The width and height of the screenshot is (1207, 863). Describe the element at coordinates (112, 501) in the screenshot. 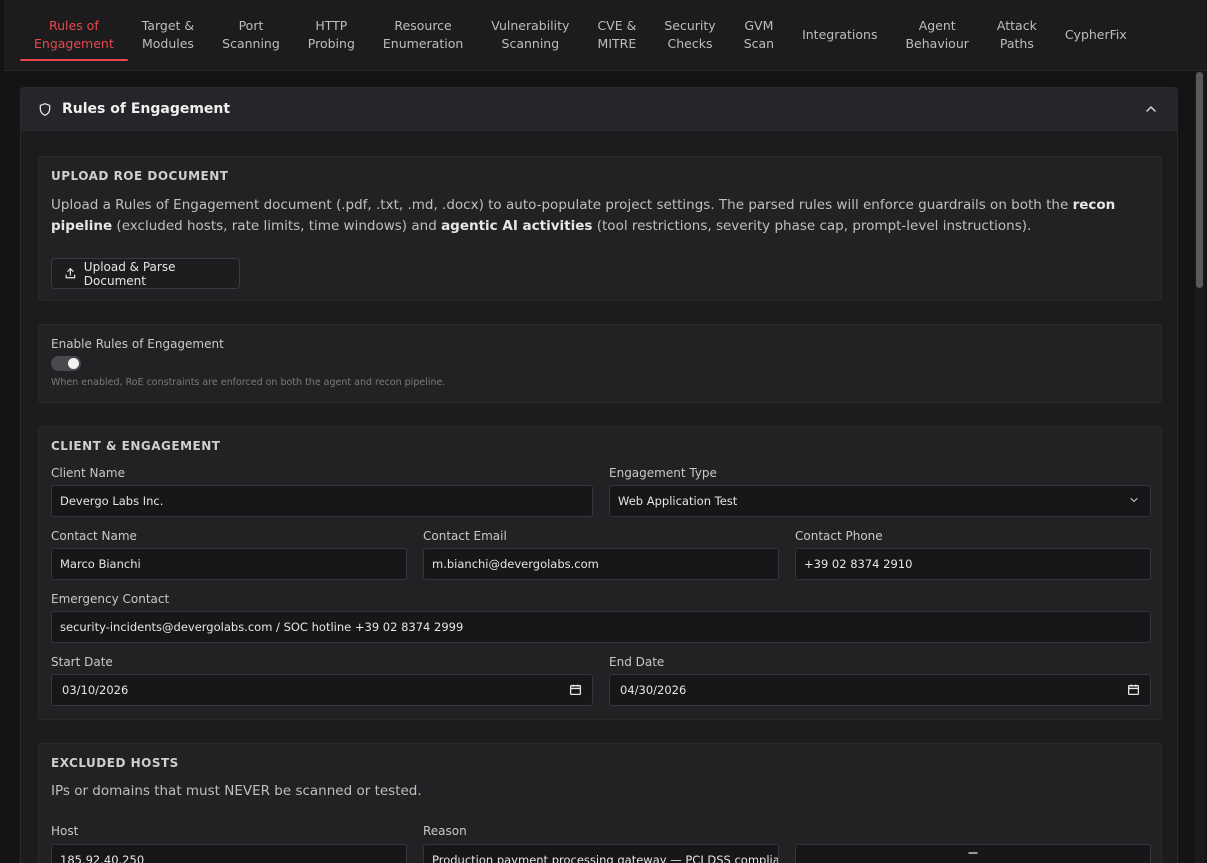

I see `client-name-value: Devergo Labs Inc.` at that location.